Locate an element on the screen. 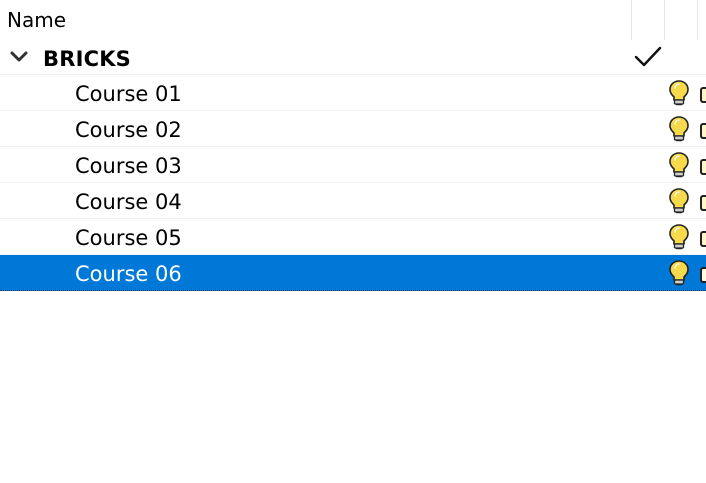  list-item-02: Course 02 is located at coordinates (353, 129).